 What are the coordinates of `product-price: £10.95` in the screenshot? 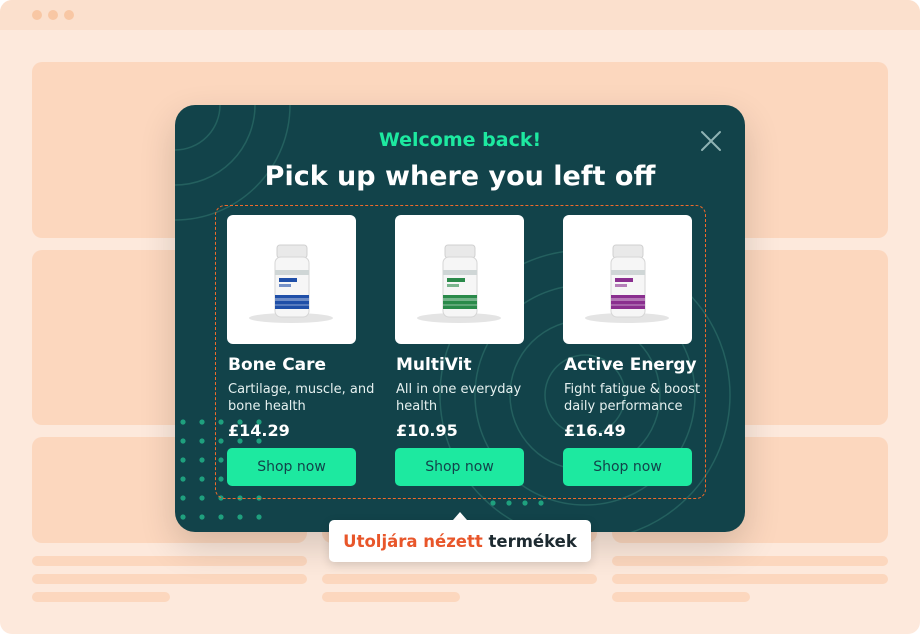 It's located at (427, 430).